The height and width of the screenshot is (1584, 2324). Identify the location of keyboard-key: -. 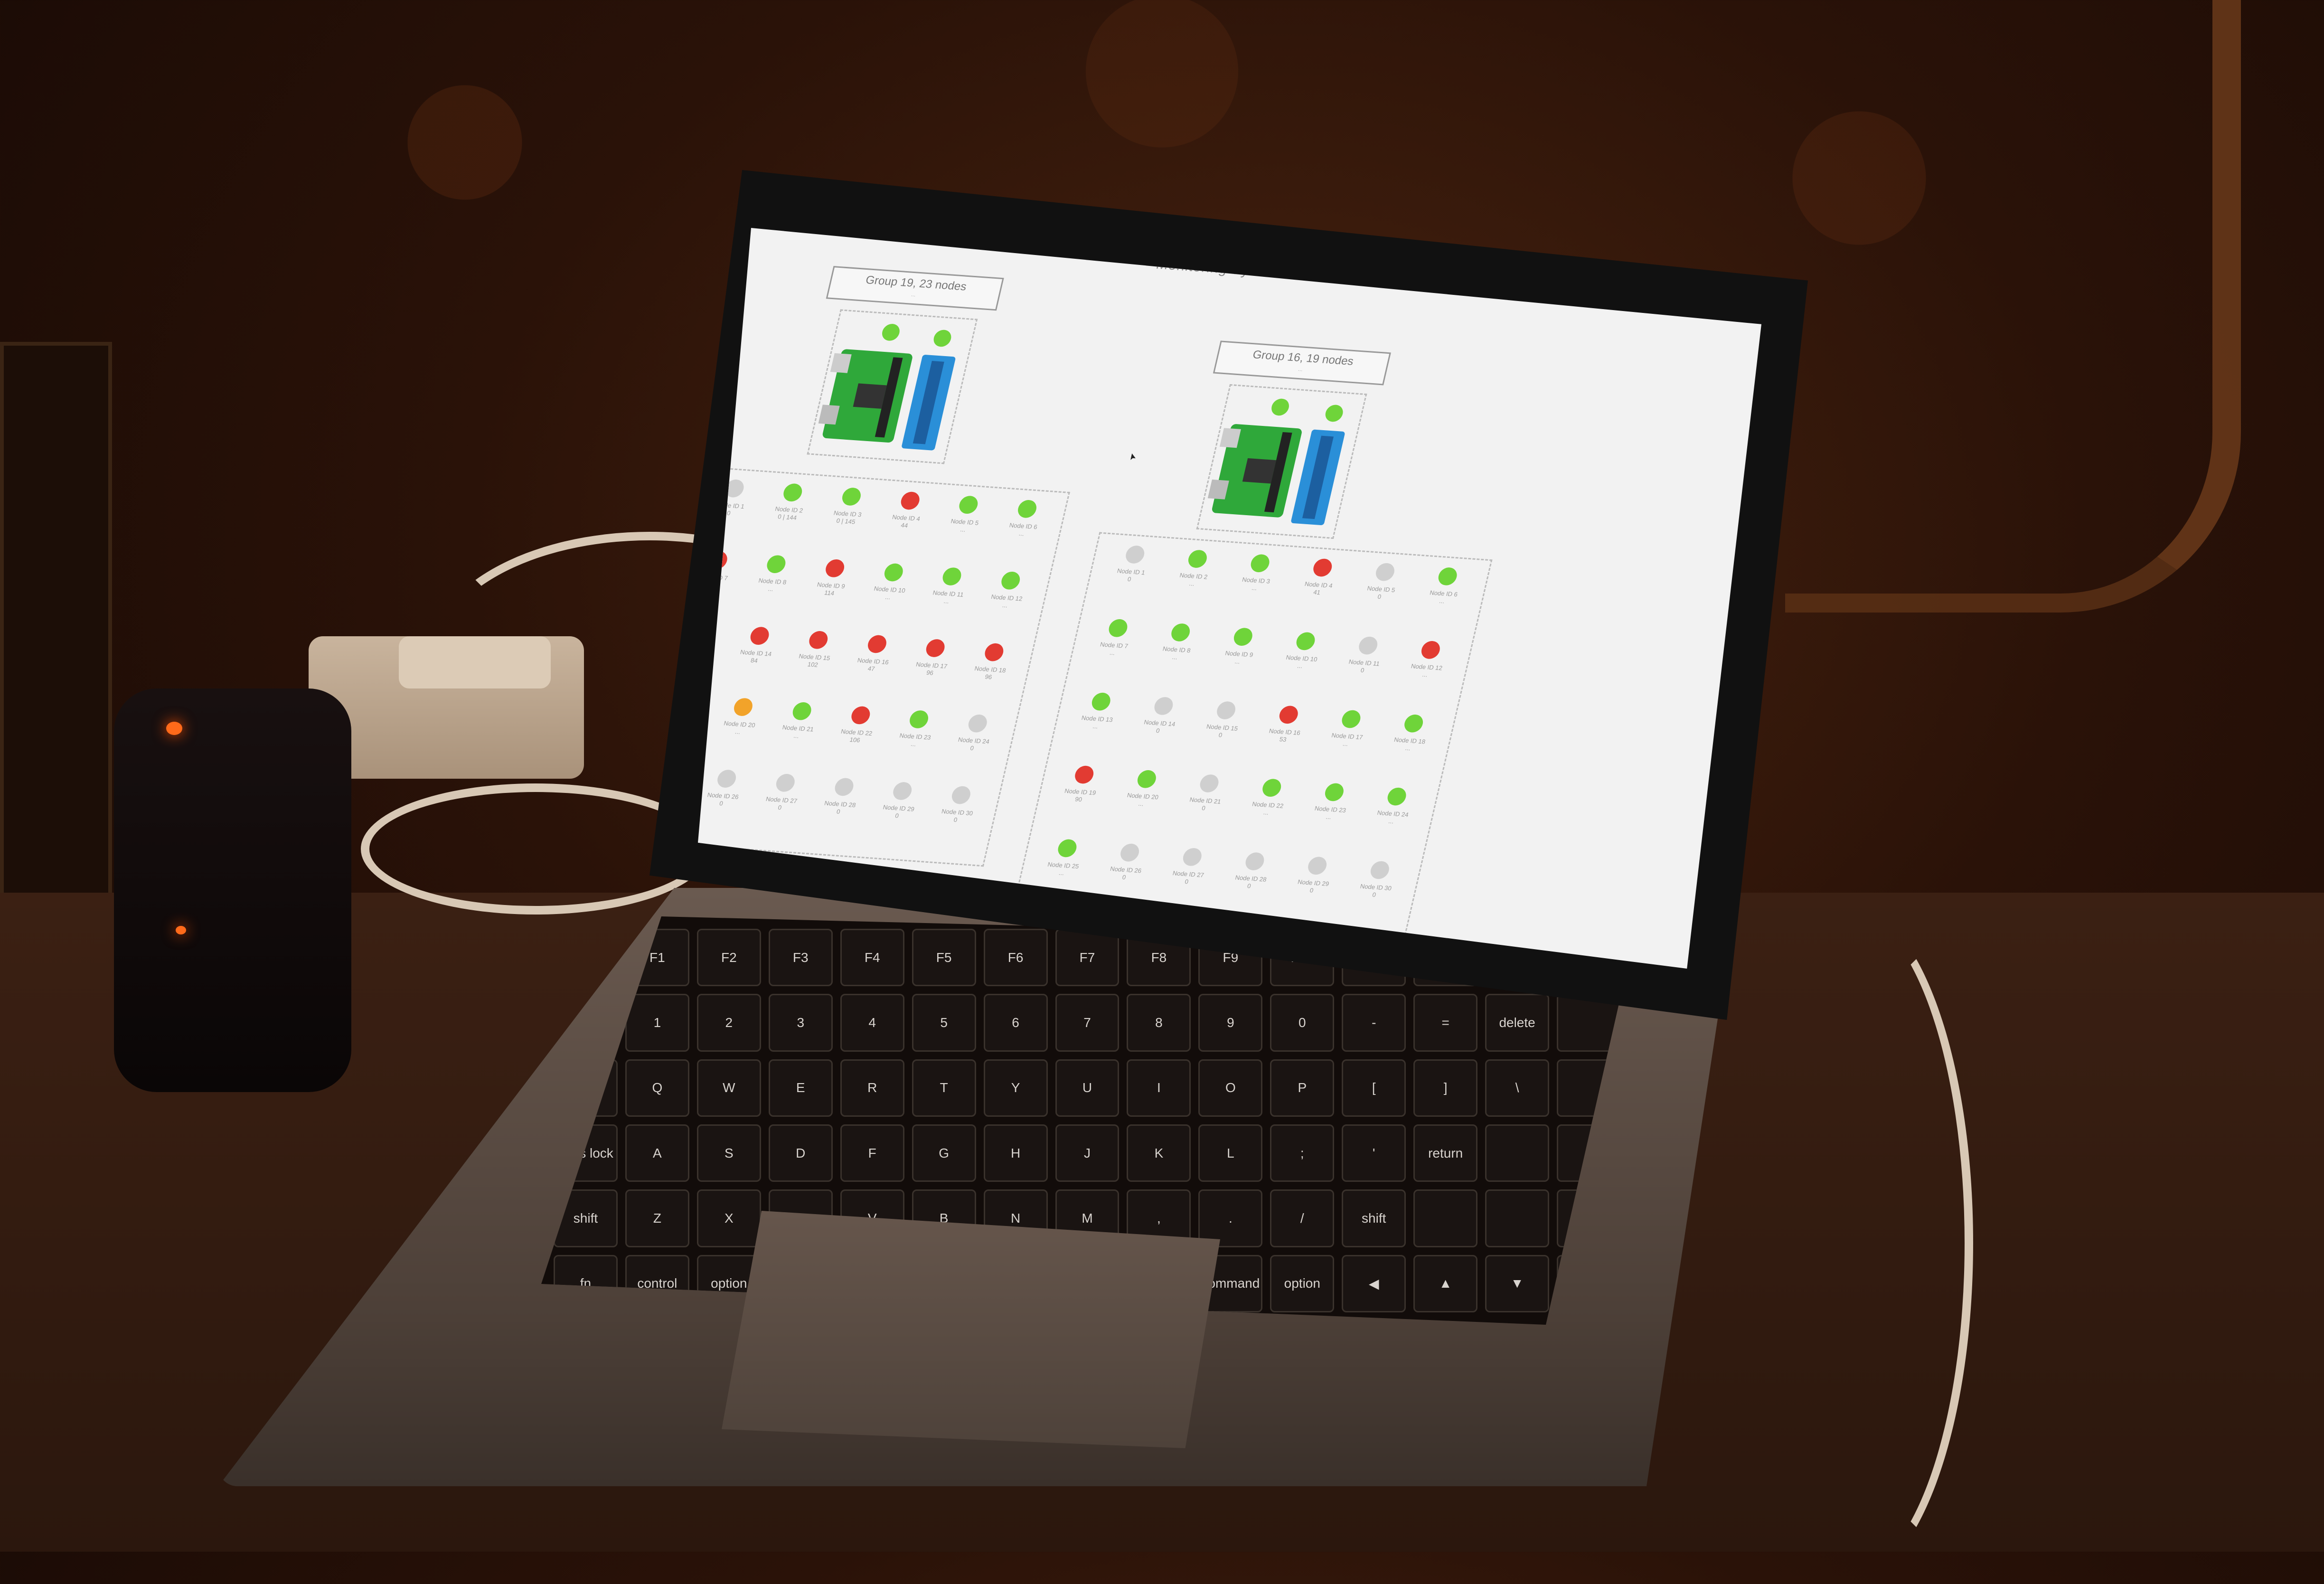
(1374, 1023).